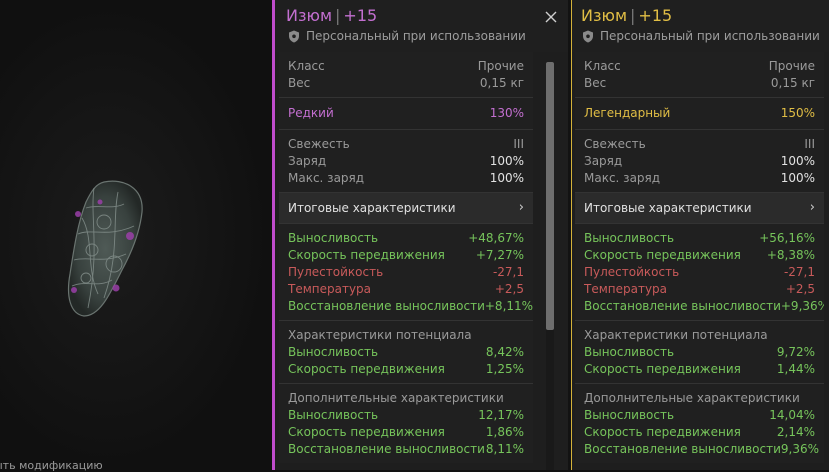 This screenshot has width=829, height=472. I want to click on stat-value: 8,11%, so click(504, 449).